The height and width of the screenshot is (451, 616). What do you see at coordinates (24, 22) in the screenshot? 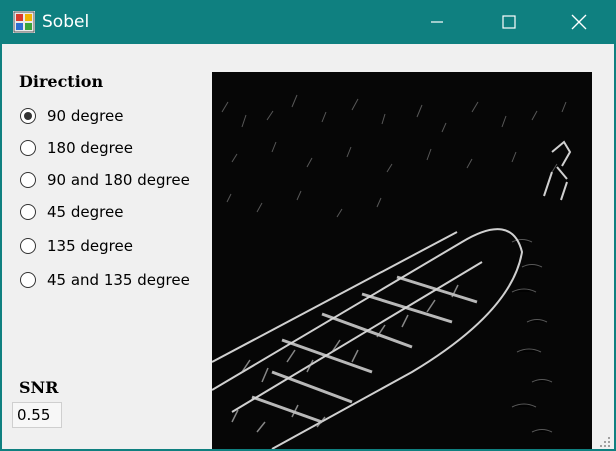
I see `app-icon` at bounding box center [24, 22].